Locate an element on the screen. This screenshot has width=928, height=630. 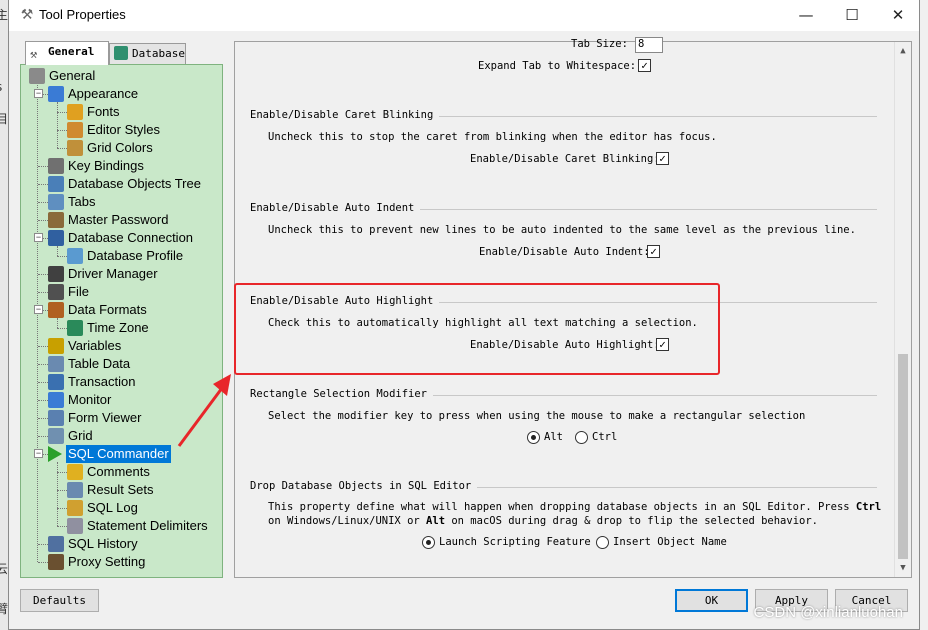
play-icon is located at coordinates (55, 454).